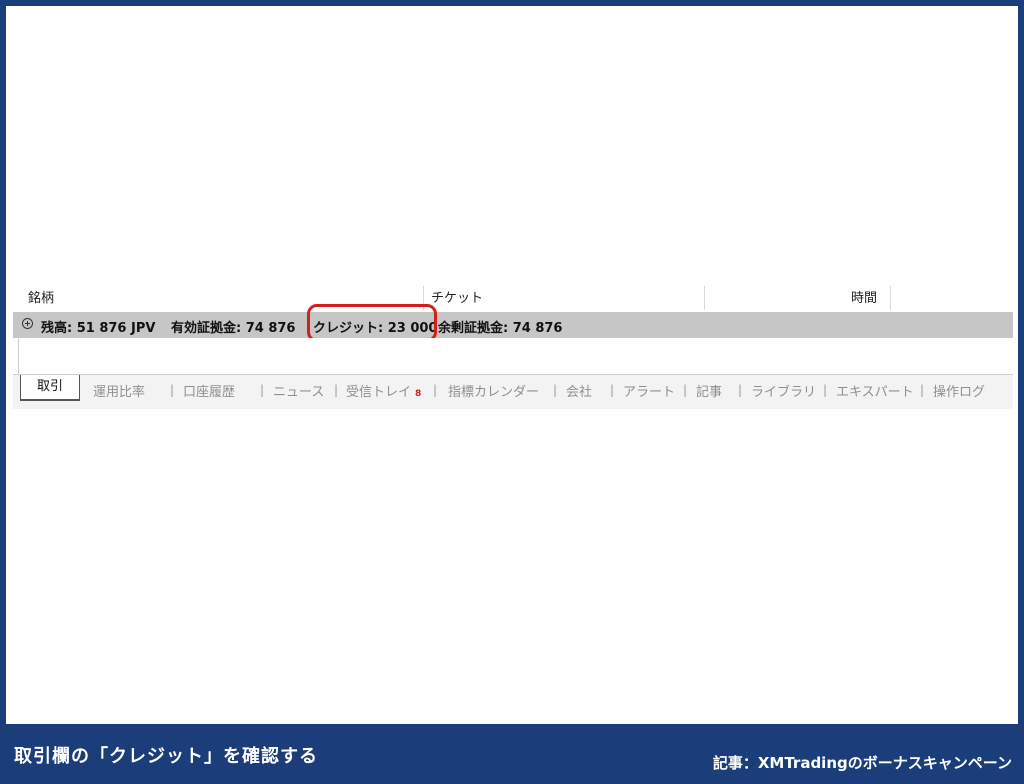  I want to click on credit-highlight-circle, so click(372, 323).